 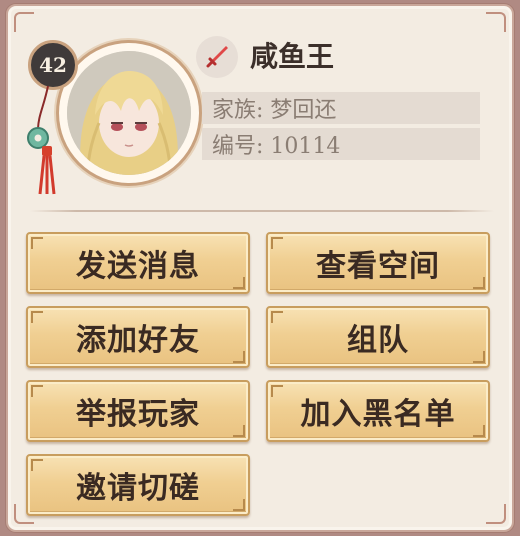 What do you see at coordinates (53, 65) in the screenshot?
I see `level-badge: 42` at bounding box center [53, 65].